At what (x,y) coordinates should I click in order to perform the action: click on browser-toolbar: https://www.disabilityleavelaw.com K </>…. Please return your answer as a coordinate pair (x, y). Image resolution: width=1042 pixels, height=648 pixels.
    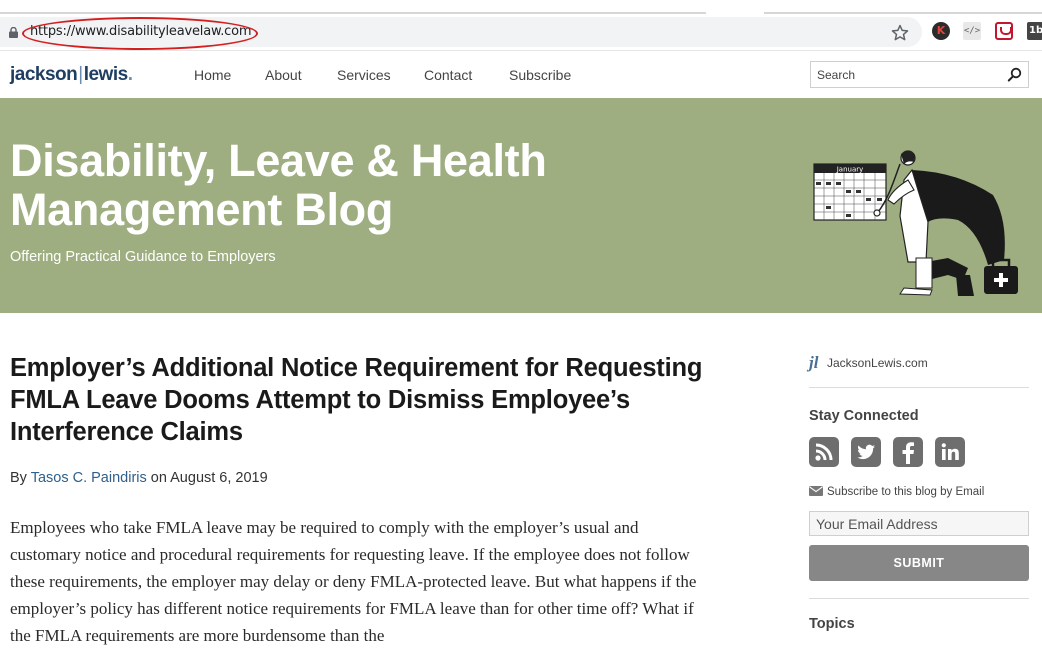
    Looking at the image, I should click on (521, 25).